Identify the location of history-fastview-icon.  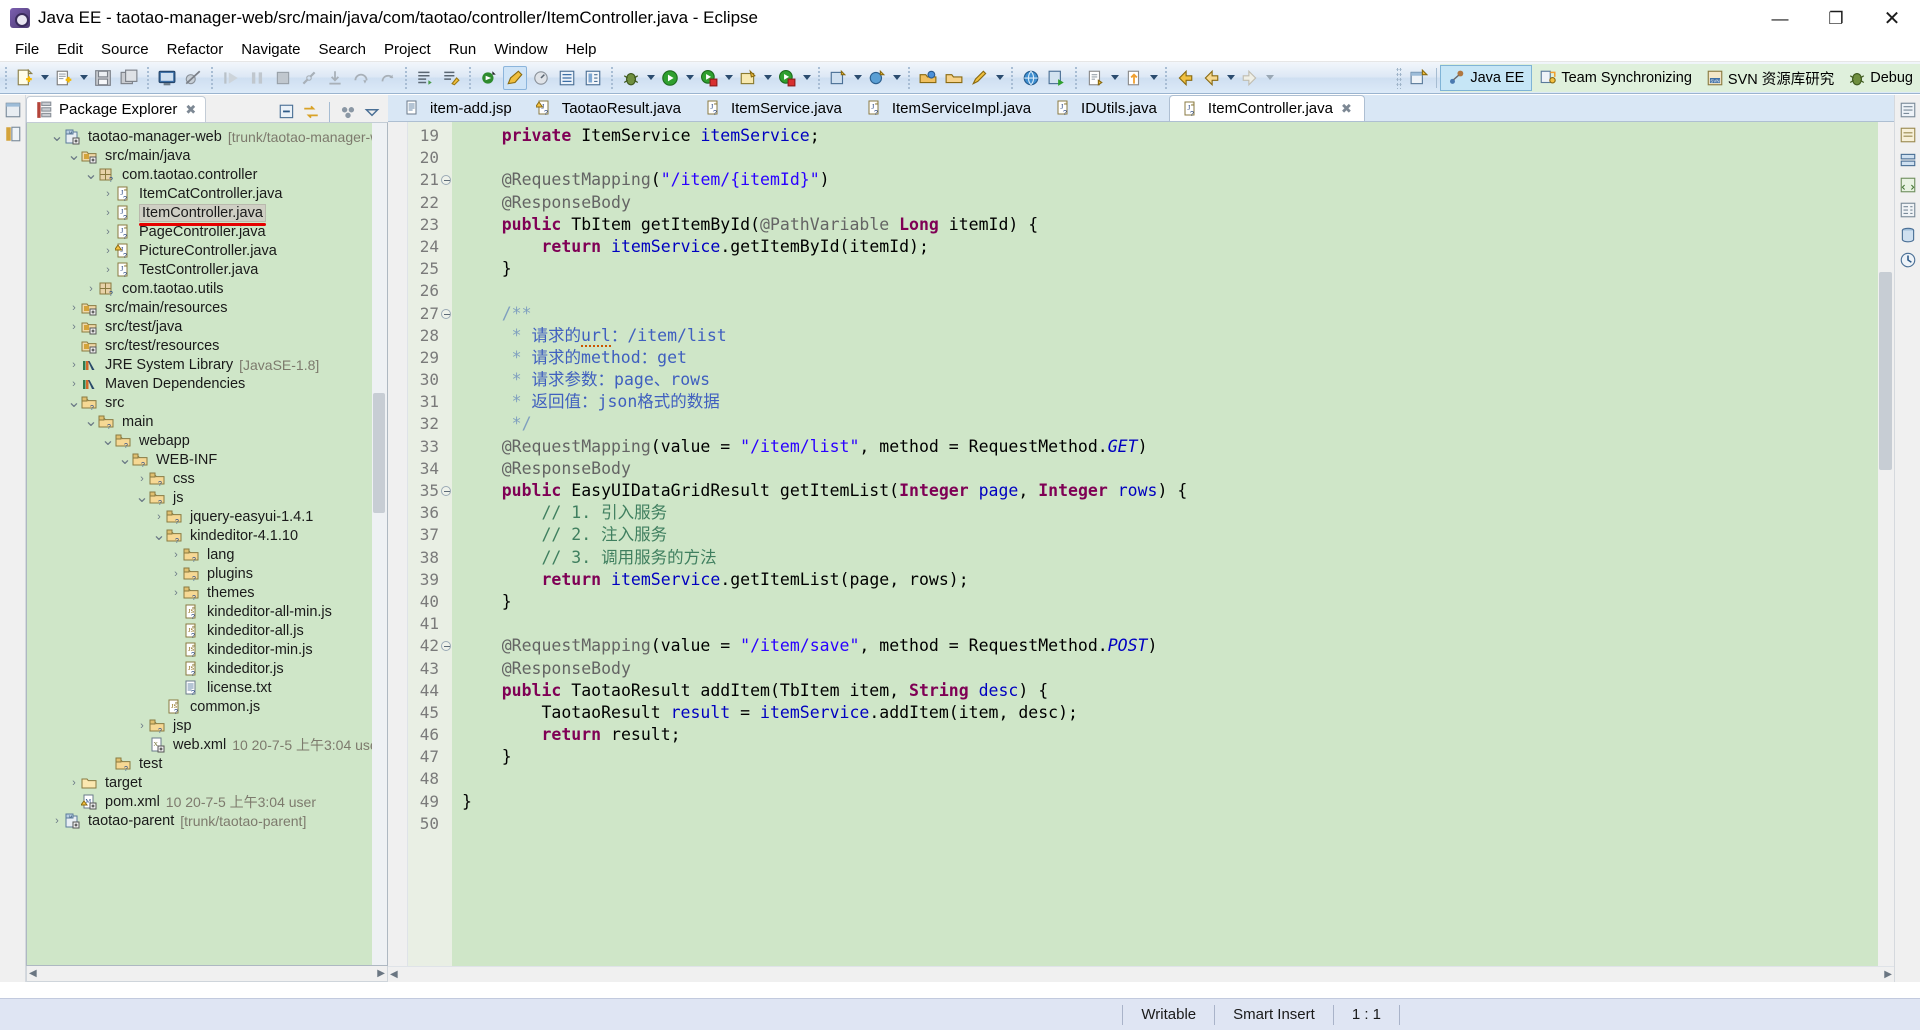
(1908, 260).